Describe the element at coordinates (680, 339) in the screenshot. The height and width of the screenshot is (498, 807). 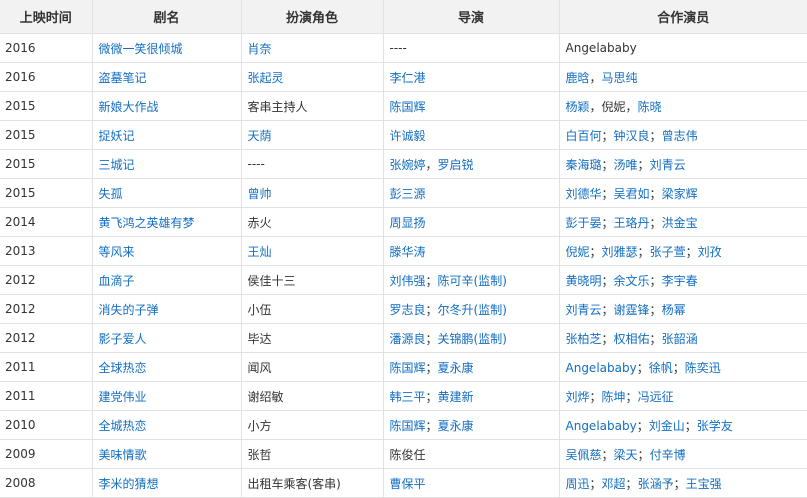
I see `costar-link: 张韶涵` at that location.